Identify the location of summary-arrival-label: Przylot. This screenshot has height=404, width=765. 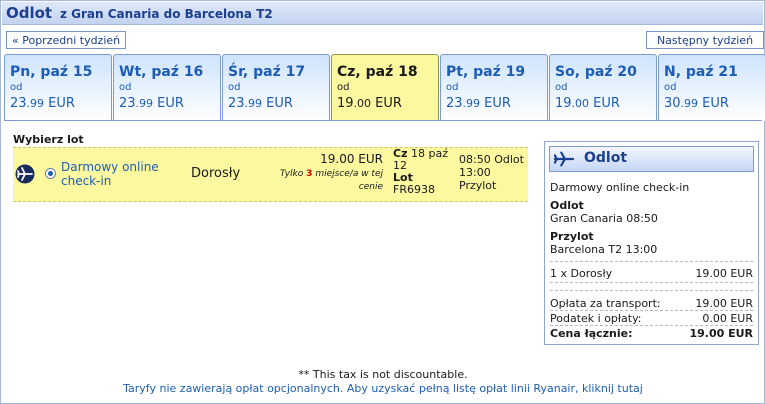
(572, 236).